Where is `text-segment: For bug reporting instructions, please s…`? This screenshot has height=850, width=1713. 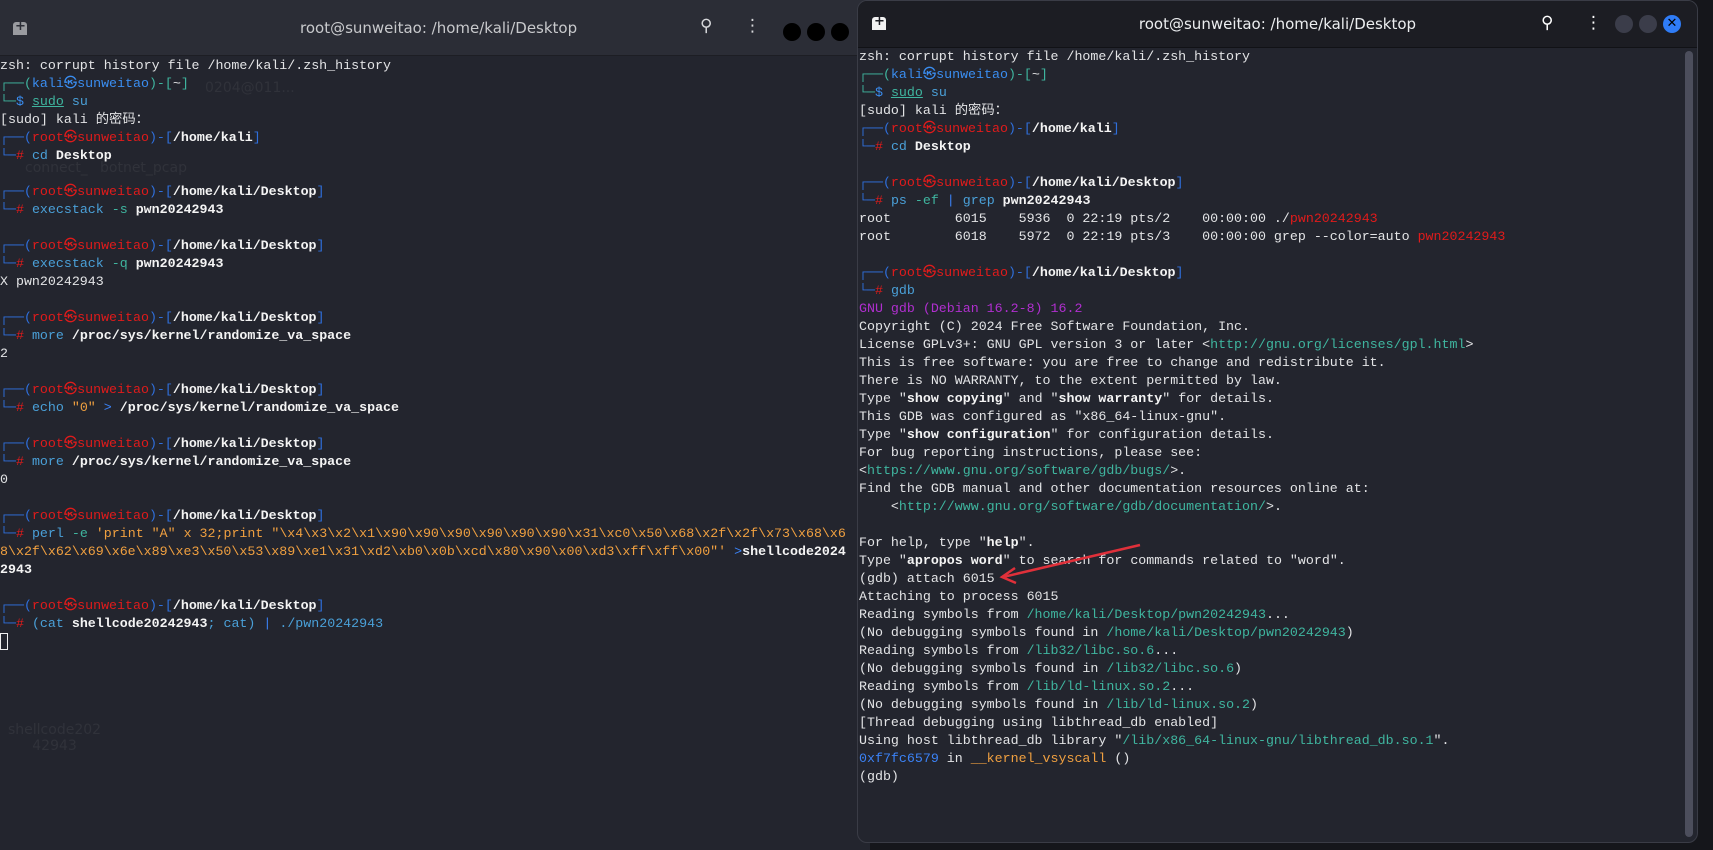 text-segment: For bug reporting instructions, please s… is located at coordinates (1031, 452).